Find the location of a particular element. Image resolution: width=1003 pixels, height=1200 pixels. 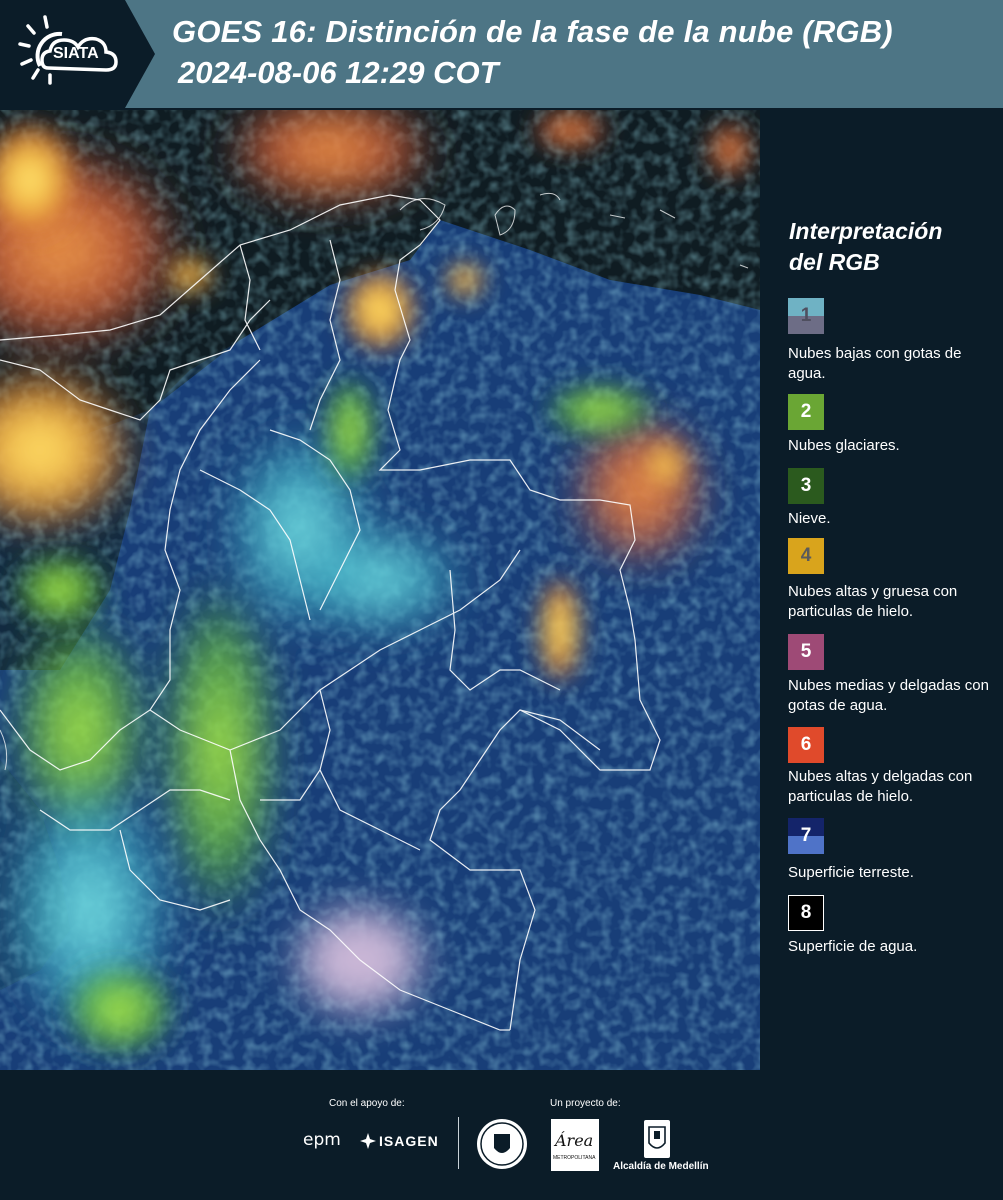

legend-number: 6 is located at coordinates (806, 744).